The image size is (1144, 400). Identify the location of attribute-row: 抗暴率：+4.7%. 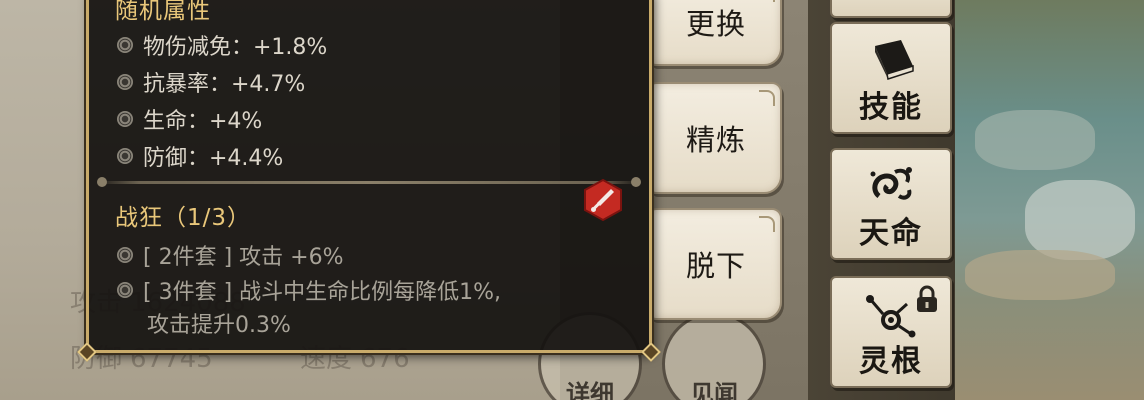
(211, 82).